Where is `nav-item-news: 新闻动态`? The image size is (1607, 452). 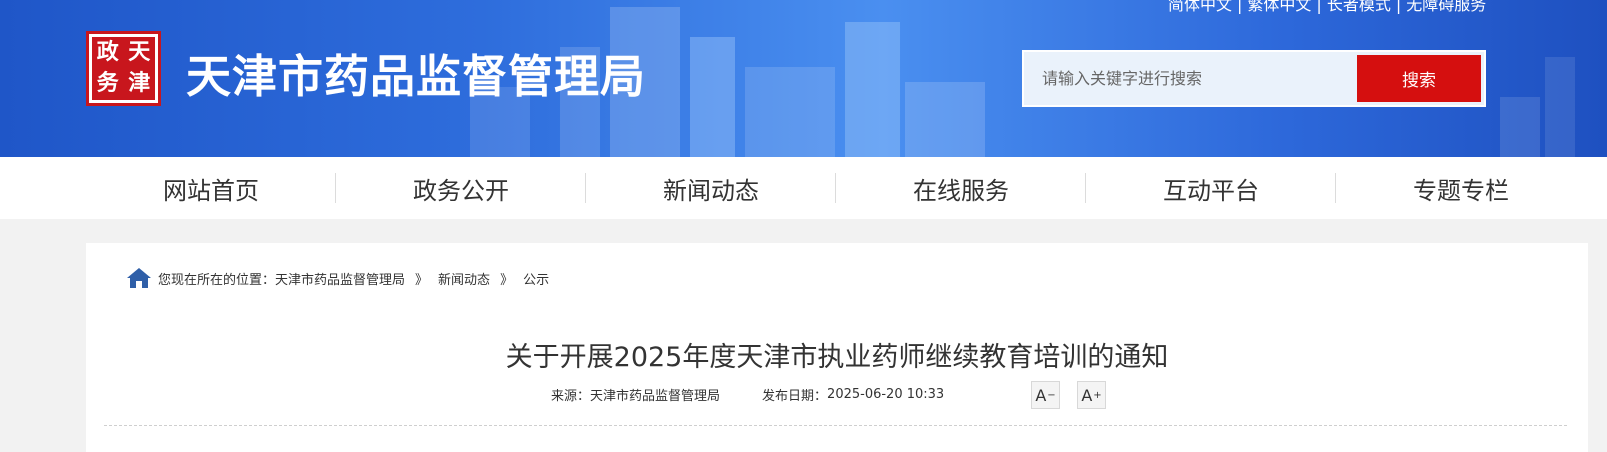 nav-item-news: 新闻动态 is located at coordinates (711, 188).